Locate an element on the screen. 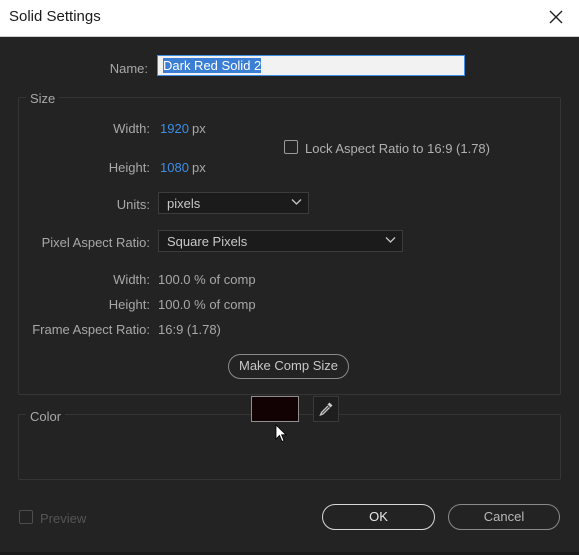 Image resolution: width=579 pixels, height=555 pixels. make-comp-size-button: Make Comp Size is located at coordinates (288, 366).